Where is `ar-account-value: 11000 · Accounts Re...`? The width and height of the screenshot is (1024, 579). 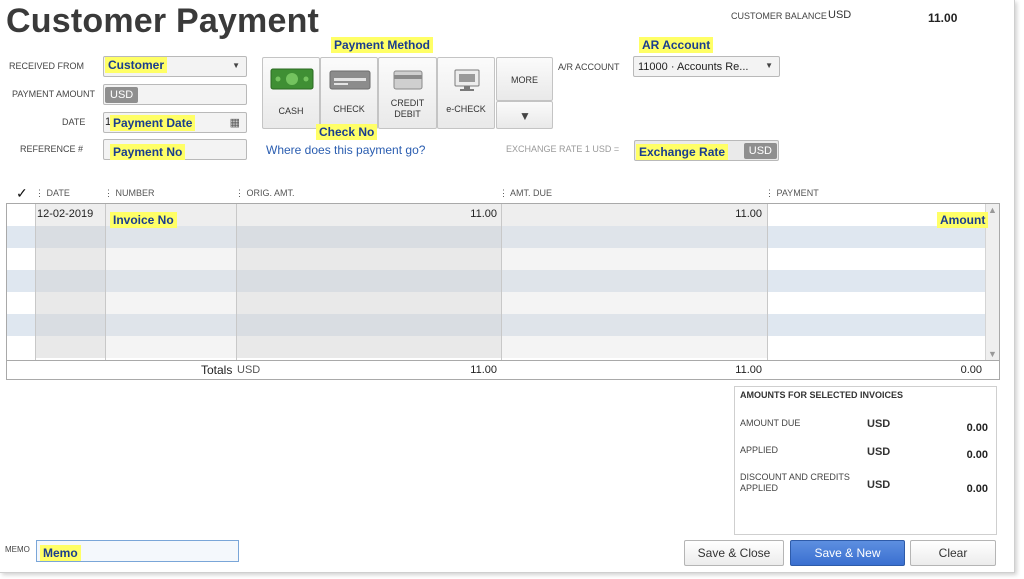 ar-account-value: 11000 · Accounts Re... is located at coordinates (693, 67).